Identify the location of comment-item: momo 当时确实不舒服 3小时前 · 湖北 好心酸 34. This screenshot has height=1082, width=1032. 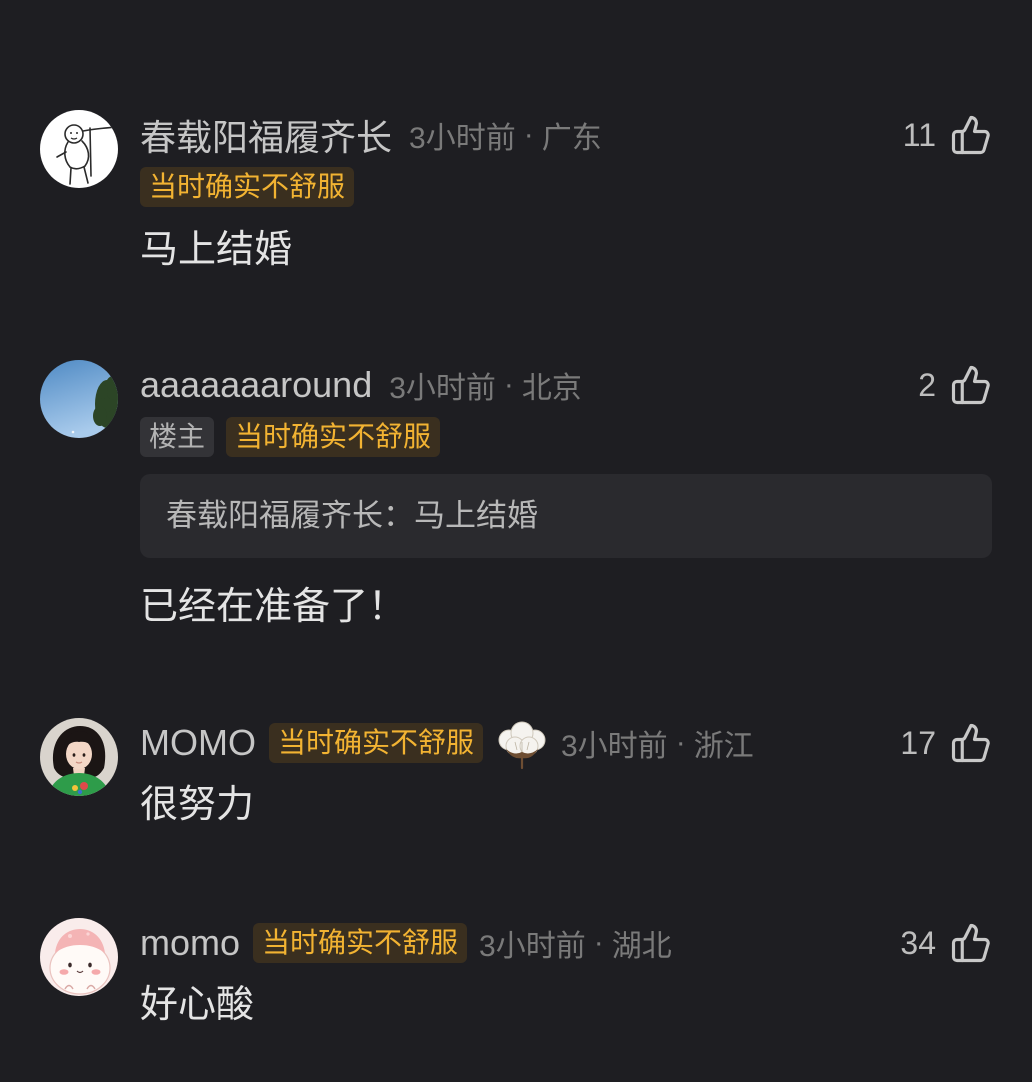
(516, 978).